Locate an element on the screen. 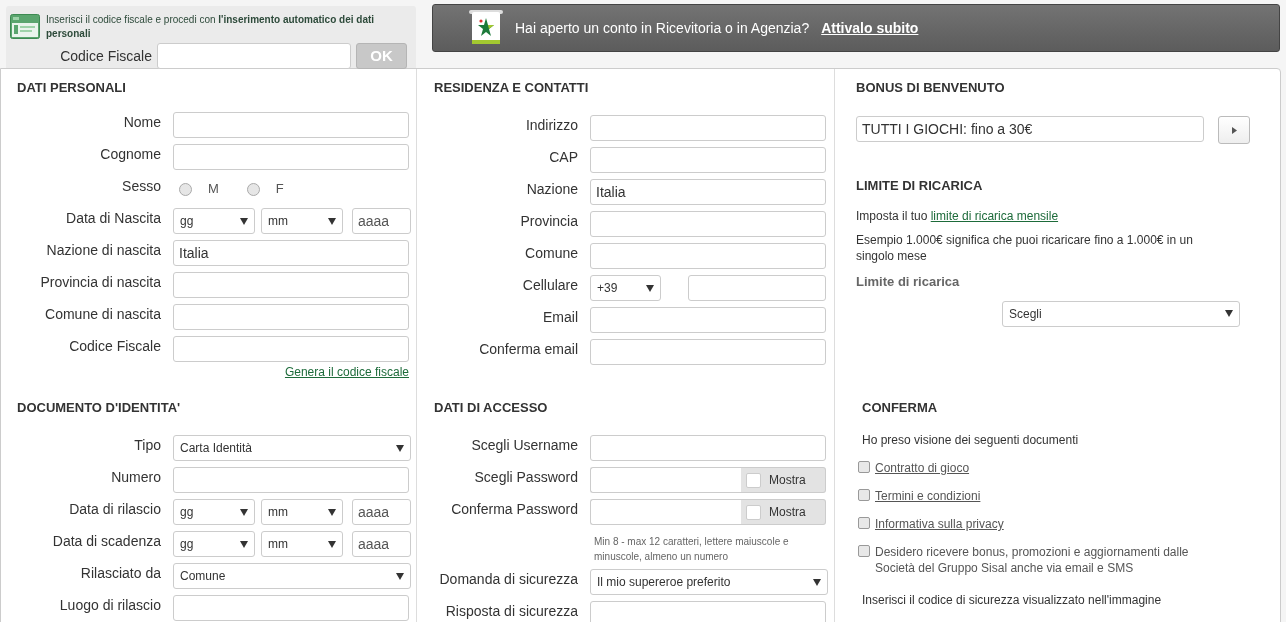 This screenshot has width=1286, height=622. section-heading: CONFERMA is located at coordinates (900, 408).